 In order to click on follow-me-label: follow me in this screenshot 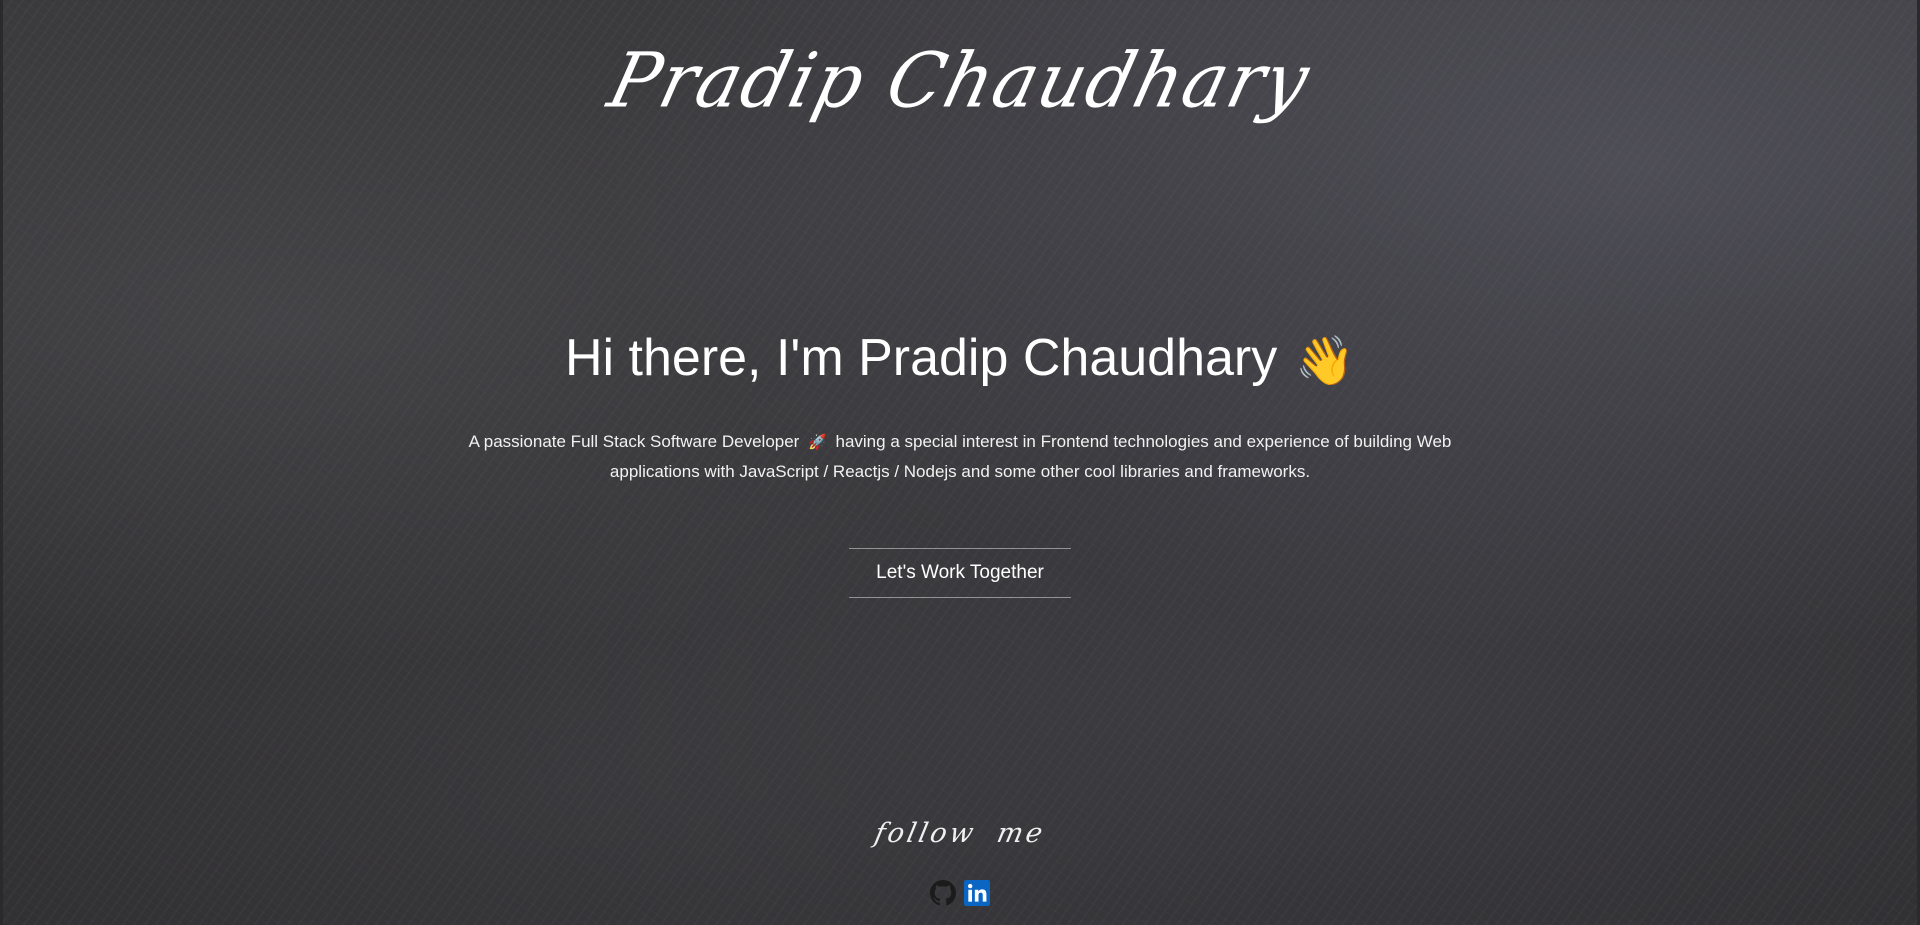, I will do `click(960, 833)`.